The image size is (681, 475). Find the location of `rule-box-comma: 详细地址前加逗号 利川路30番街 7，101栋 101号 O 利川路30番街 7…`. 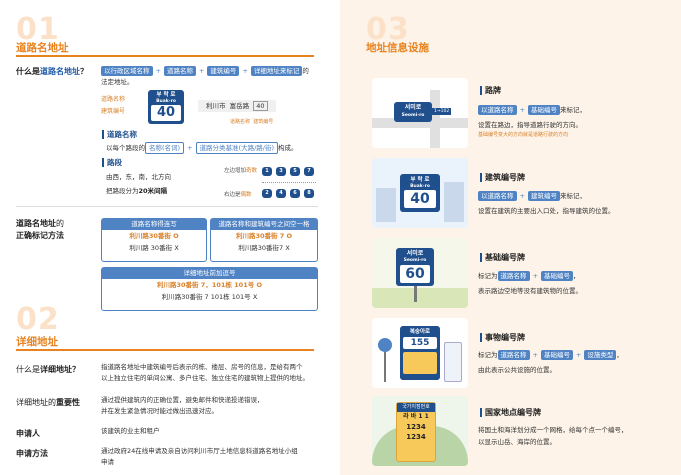

rule-box-comma: 详细地址前加逗号 利川路30番街 7，101栋 101号 O 利川路30番街 7… is located at coordinates (209, 289).